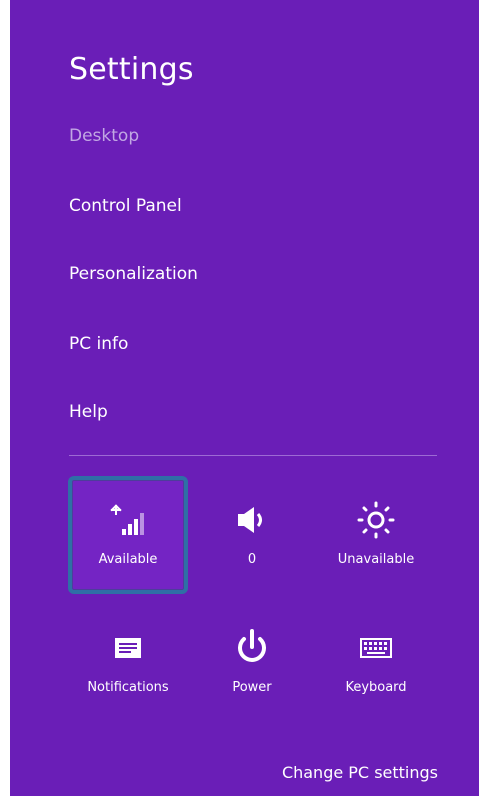 Image resolution: width=479 pixels, height=796 pixels. I want to click on notifications-label: Notifications, so click(128, 687).